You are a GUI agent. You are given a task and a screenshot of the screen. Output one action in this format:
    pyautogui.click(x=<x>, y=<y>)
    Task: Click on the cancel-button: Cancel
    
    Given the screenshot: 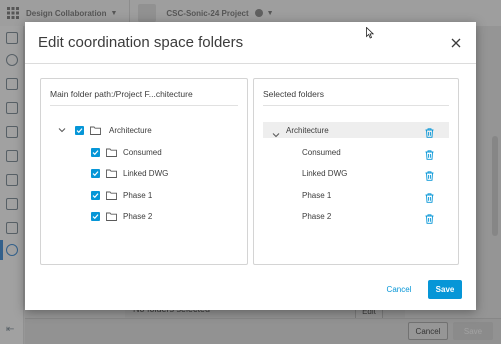 What is the action you would take?
    pyautogui.click(x=399, y=289)
    